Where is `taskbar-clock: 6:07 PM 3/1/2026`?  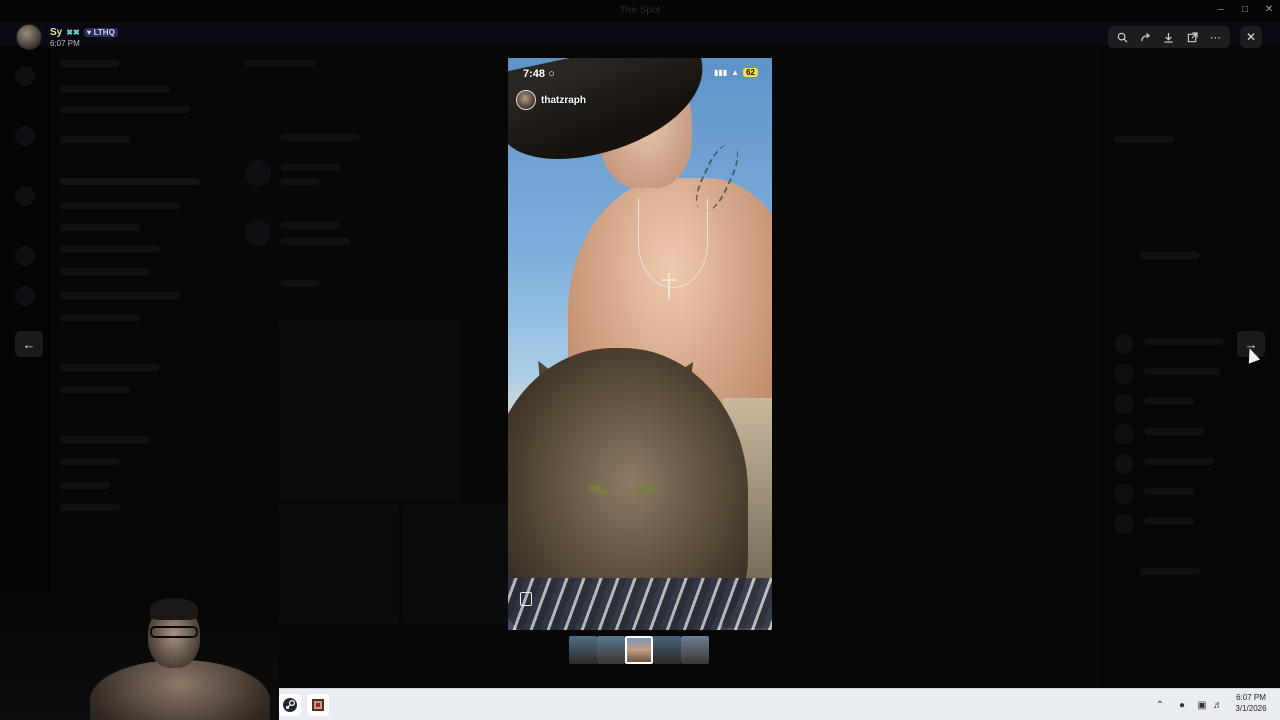
taskbar-clock: 6:07 PM 3/1/2026 is located at coordinates (1251, 703).